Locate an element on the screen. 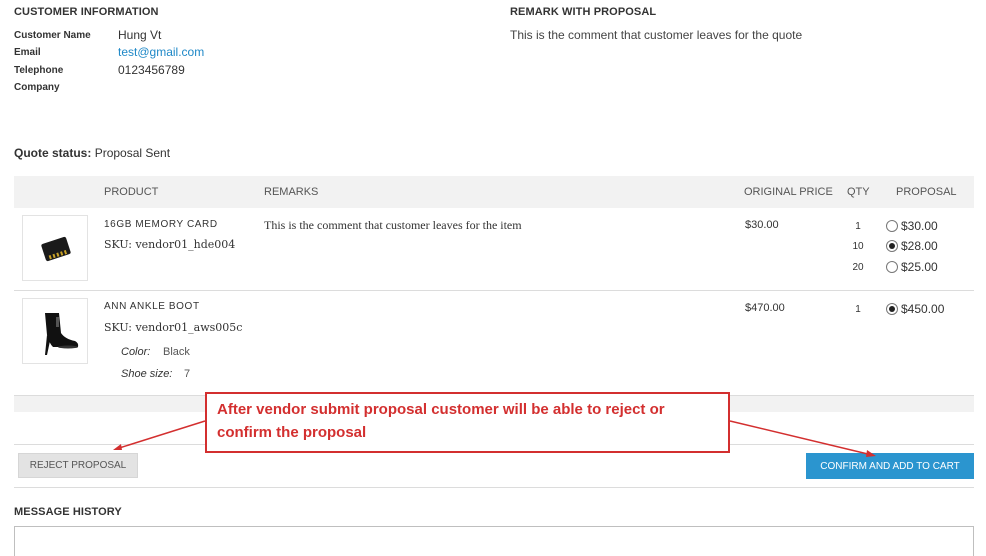 This screenshot has width=986, height=556. product-name-ankle-boot: ANN ANKLE BOOT is located at coordinates (152, 306).